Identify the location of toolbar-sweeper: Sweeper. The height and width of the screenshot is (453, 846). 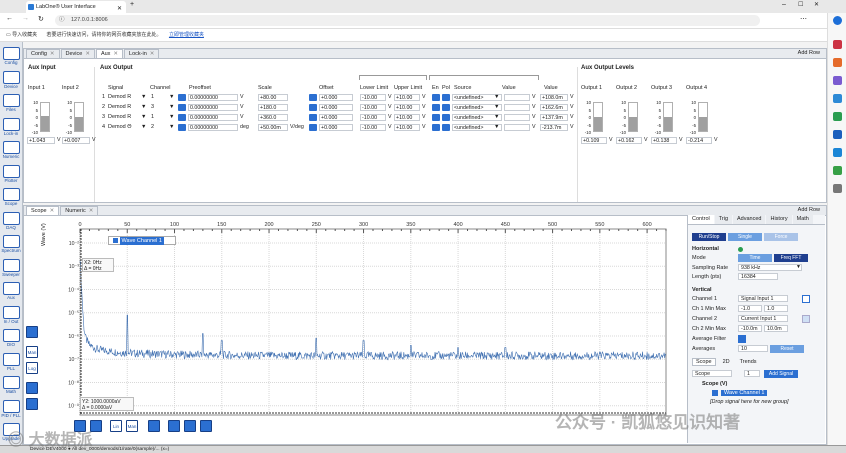
(11, 270).